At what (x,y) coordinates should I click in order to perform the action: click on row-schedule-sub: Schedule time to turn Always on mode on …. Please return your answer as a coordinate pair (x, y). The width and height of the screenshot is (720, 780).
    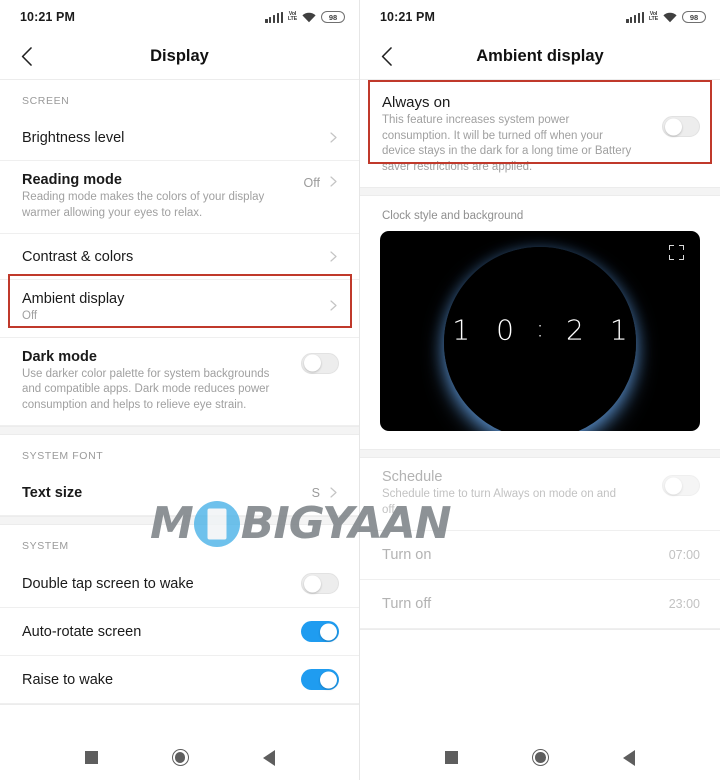
    Looking at the image, I should click on (499, 502).